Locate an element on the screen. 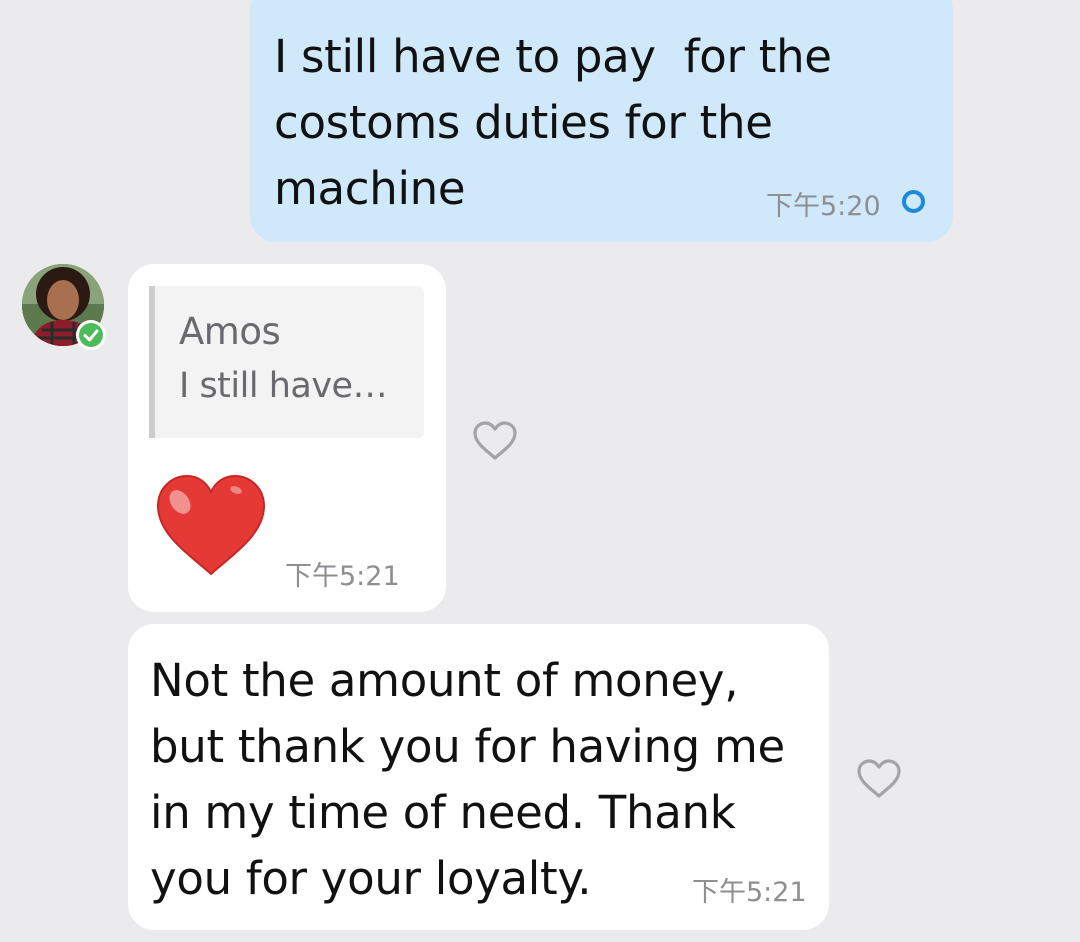 This screenshot has height=942, width=1080. quoted-sender-name: Amos is located at coordinates (230, 331).